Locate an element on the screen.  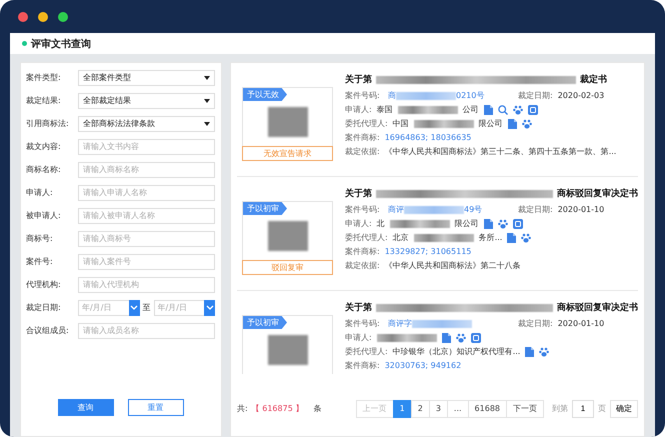
total-label: 共: is located at coordinates (242, 408).